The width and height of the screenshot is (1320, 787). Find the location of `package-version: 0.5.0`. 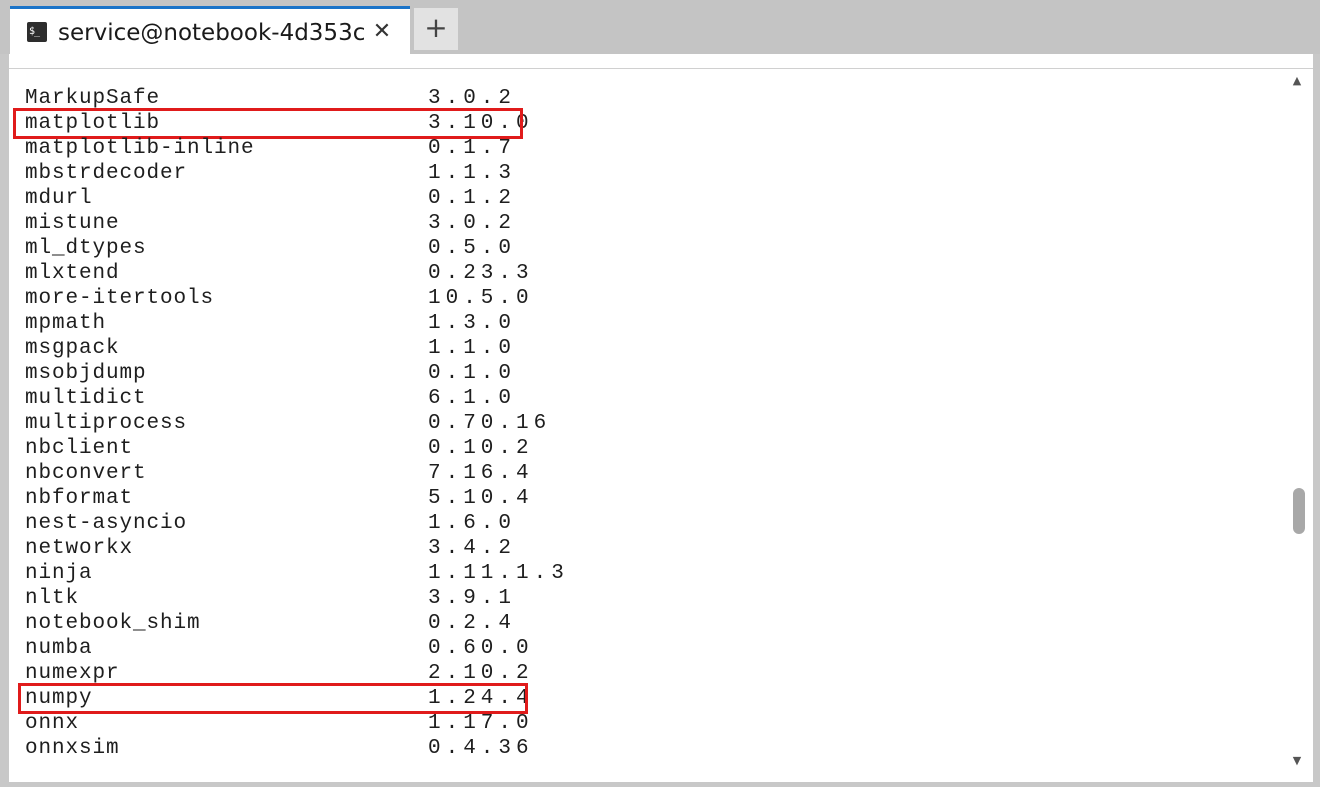

package-version: 0.5.0 is located at coordinates (472, 248).